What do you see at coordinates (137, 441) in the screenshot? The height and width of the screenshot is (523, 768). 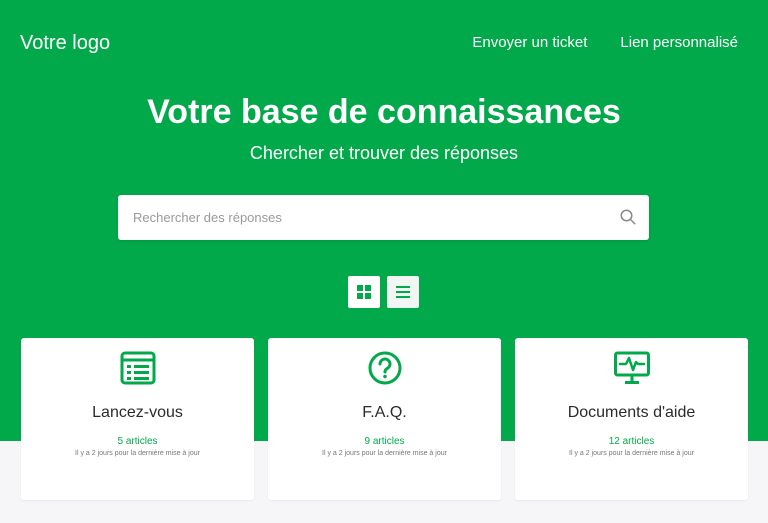 I see `article-count: 5 articles` at bounding box center [137, 441].